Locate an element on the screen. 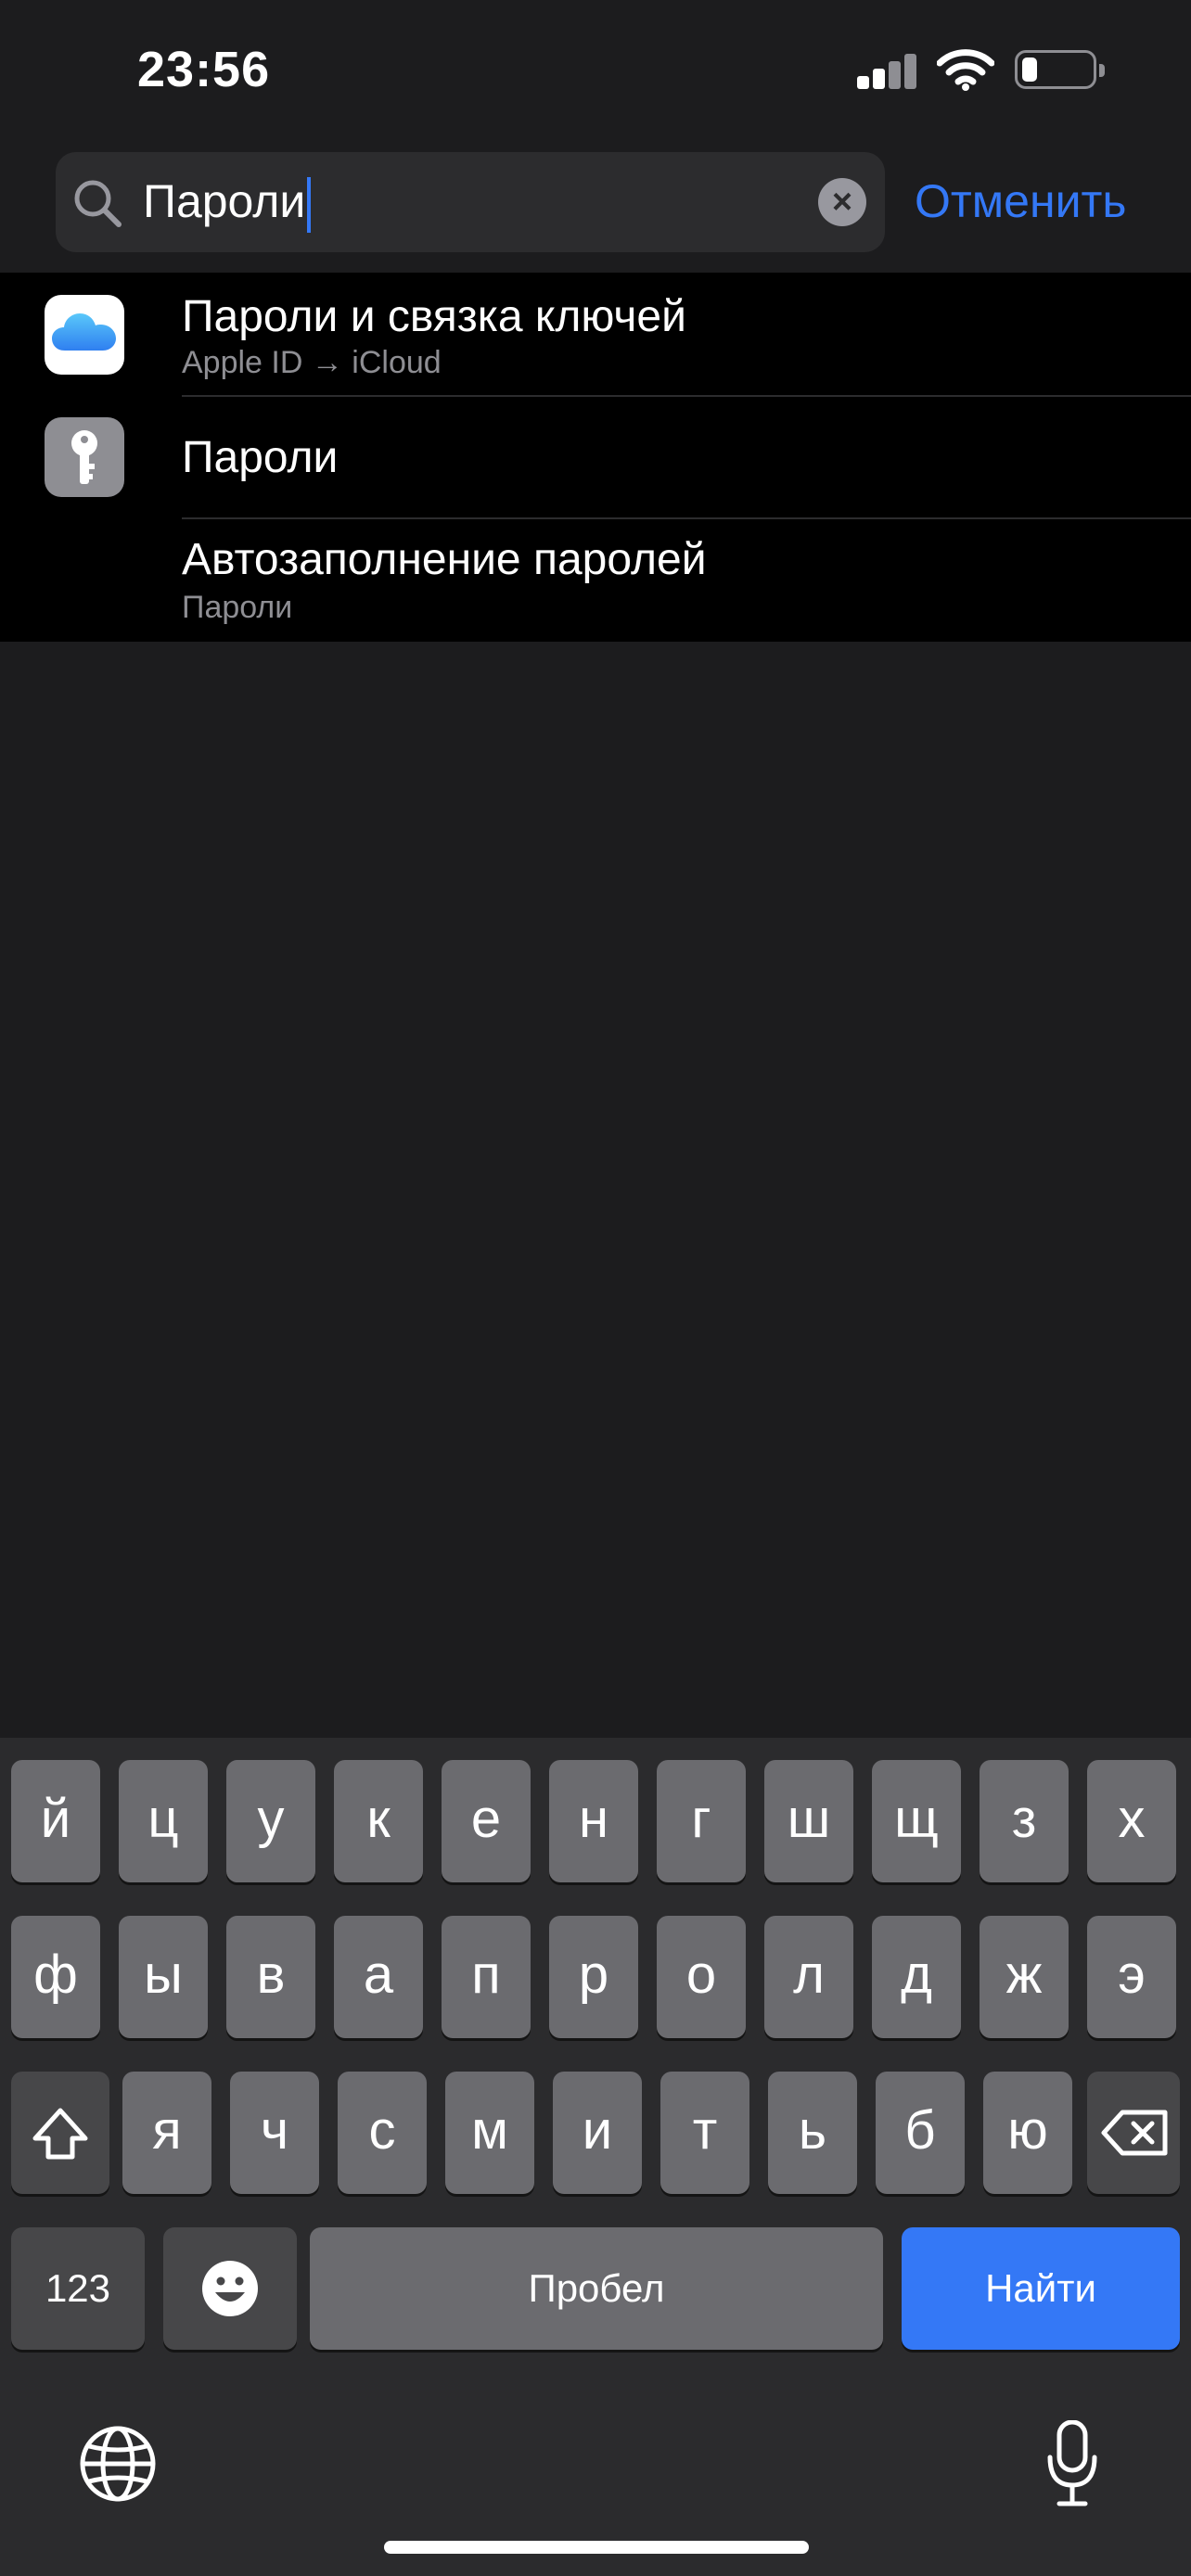 This screenshot has height=2576, width=1191. key-ч: ч is located at coordinates (274, 2133).